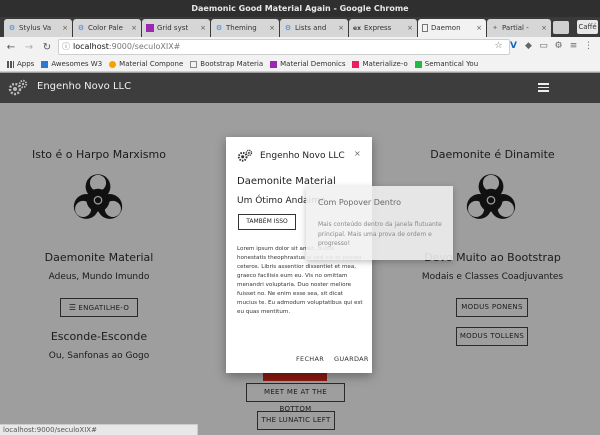 The width and height of the screenshot is (600, 435). What do you see at coordinates (302, 156) in the screenshot?
I see `modal-brand: Engenho Novo LLC` at bounding box center [302, 156].